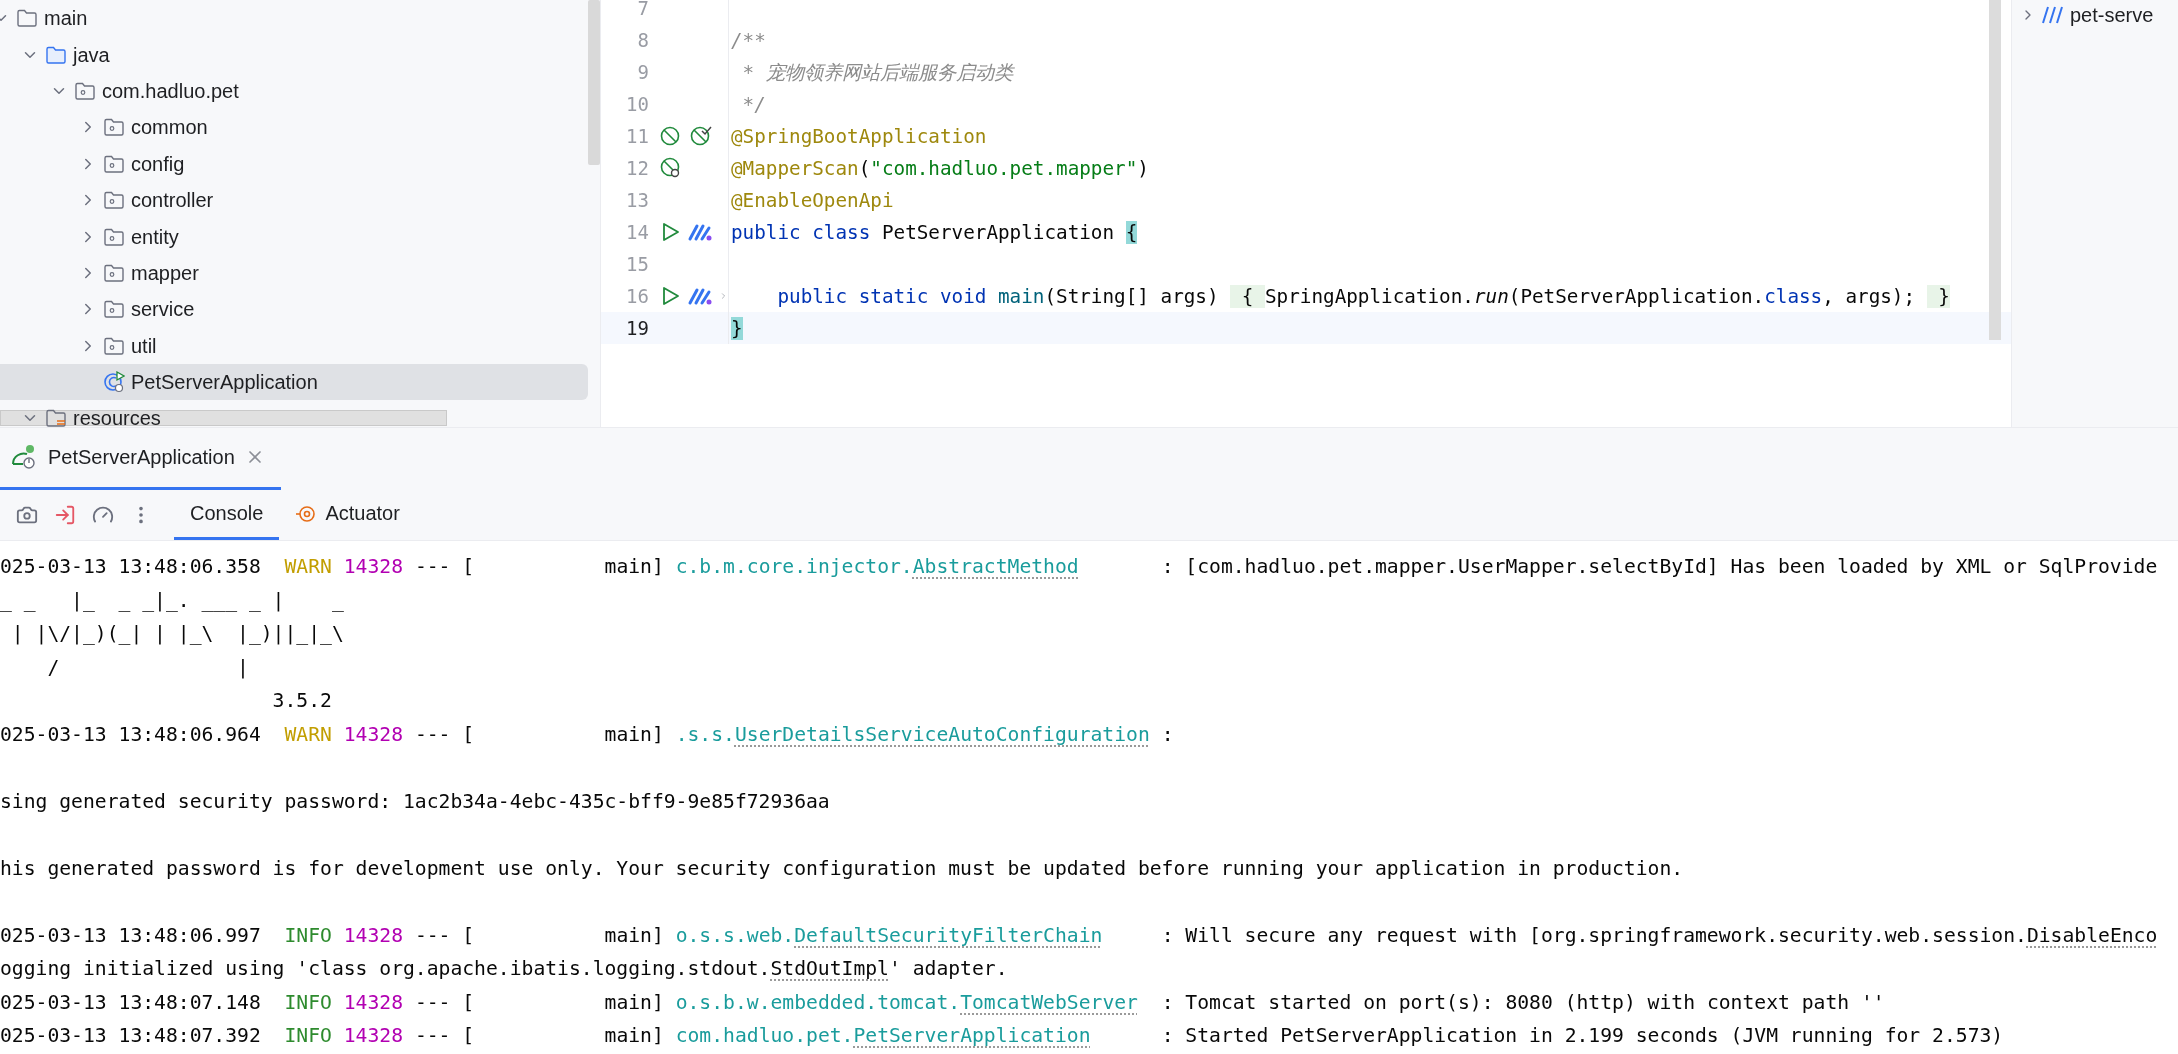 This screenshot has width=2178, height=1054. Describe the element at coordinates (294, 382) in the screenshot. I see `tree-item: PetServerApplication` at that location.